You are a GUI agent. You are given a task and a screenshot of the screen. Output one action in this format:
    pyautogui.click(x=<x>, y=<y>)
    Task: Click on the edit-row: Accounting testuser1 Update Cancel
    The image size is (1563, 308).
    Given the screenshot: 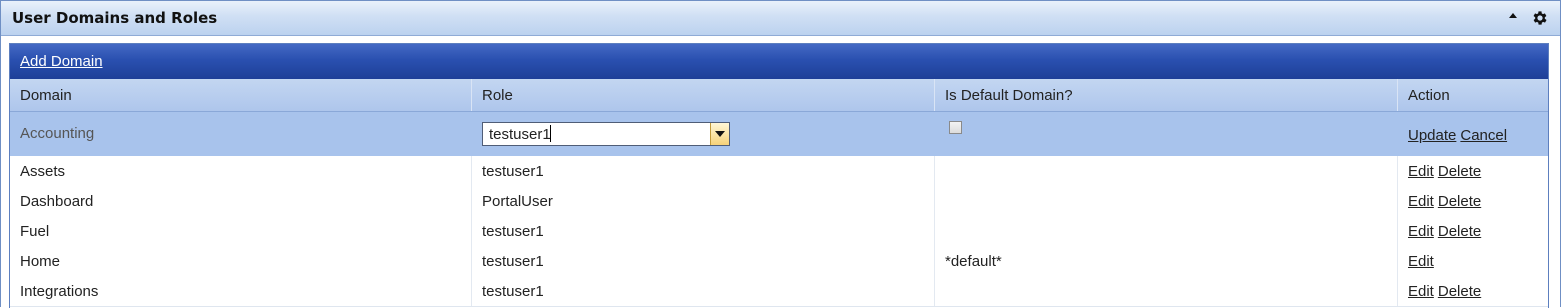 What is the action you would take?
    pyautogui.click(x=779, y=134)
    